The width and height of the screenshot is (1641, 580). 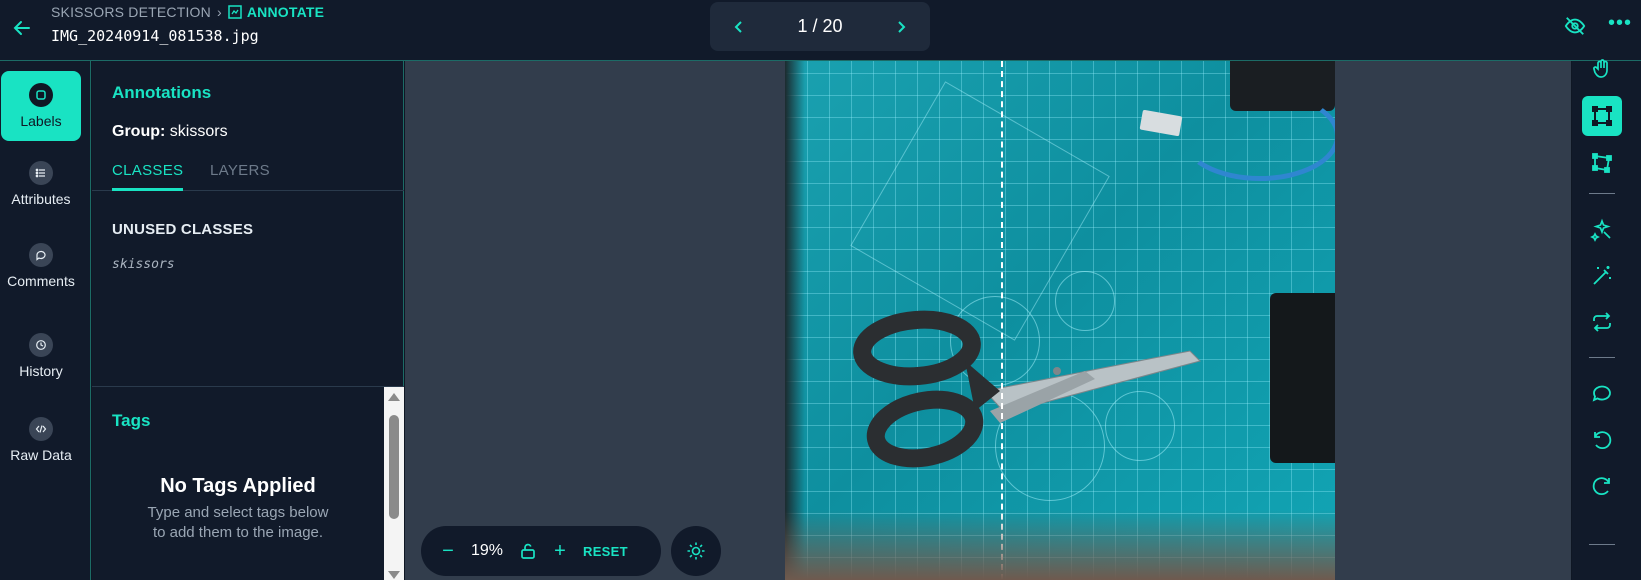 I want to click on unused-classes-heading: UNUSED CLASSES, so click(x=183, y=229).